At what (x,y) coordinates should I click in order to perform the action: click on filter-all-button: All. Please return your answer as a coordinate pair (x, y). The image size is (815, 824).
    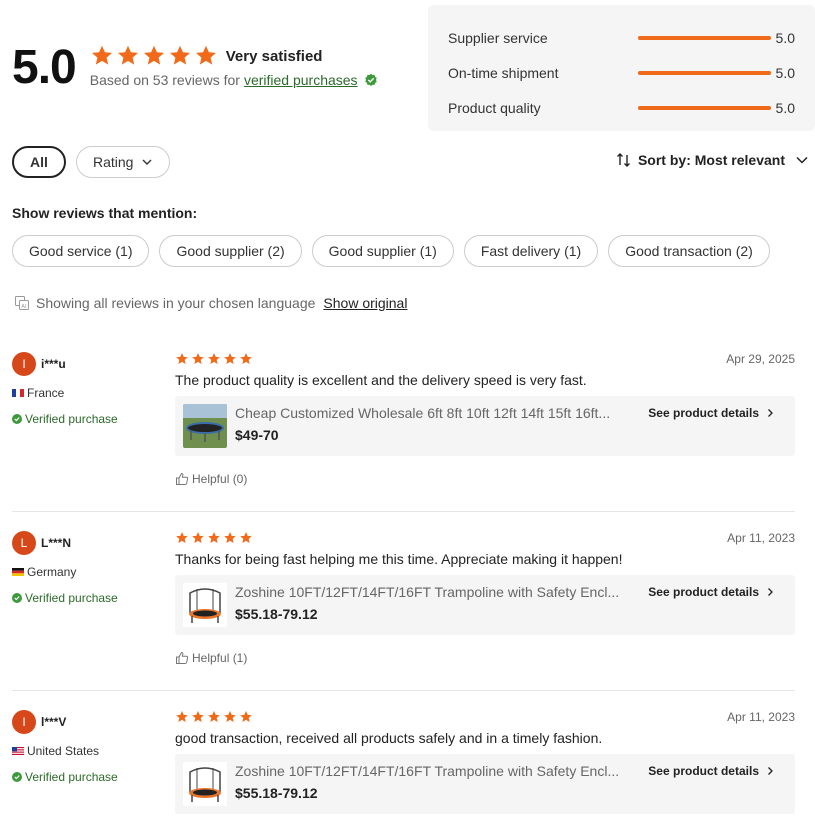
    Looking at the image, I should click on (39, 162).